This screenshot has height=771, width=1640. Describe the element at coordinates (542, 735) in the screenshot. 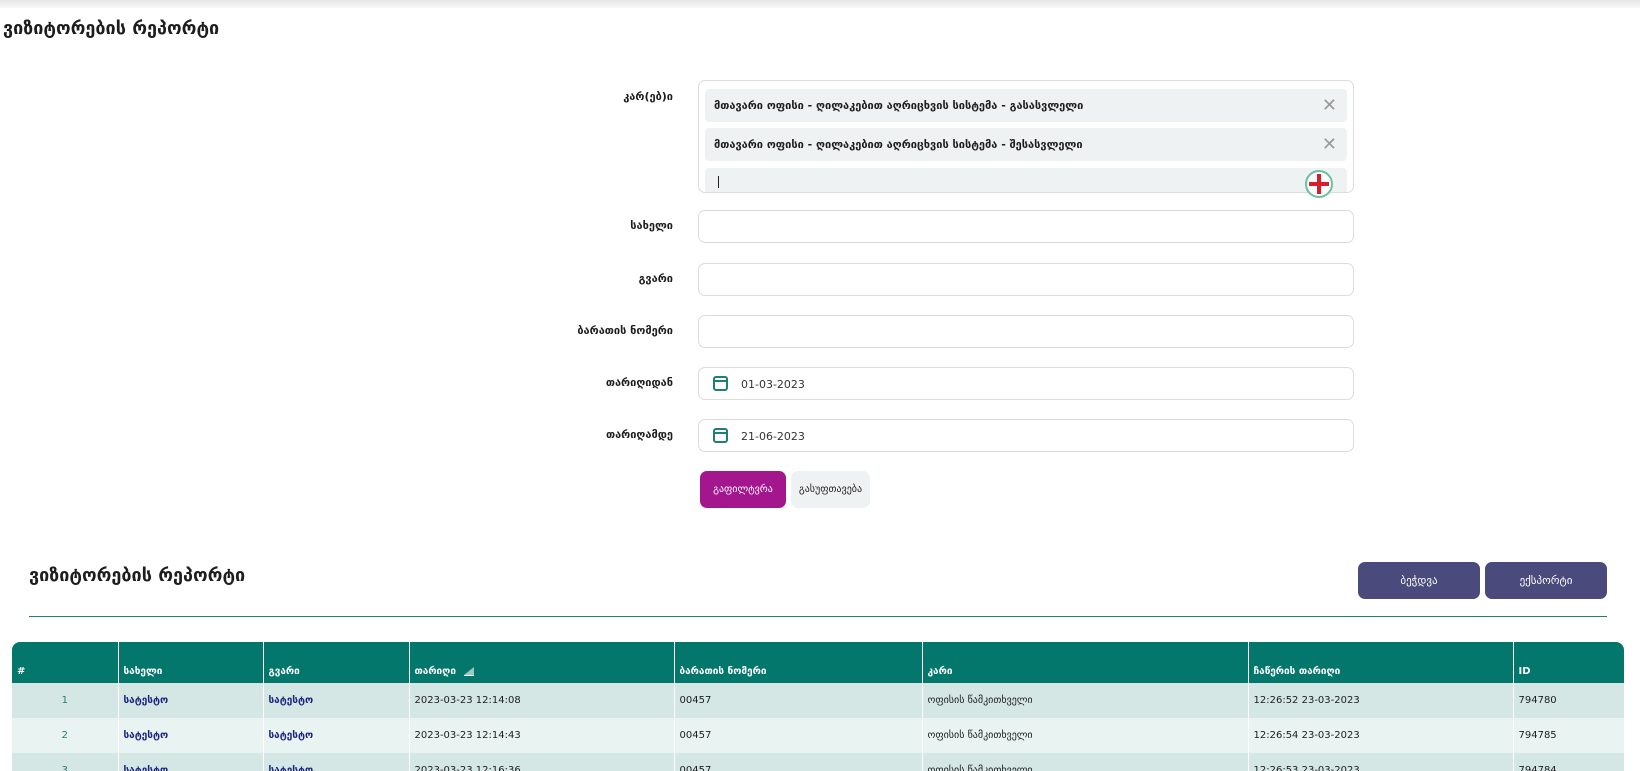

I see `cell-date: 2023-03-23 12:14:43` at that location.